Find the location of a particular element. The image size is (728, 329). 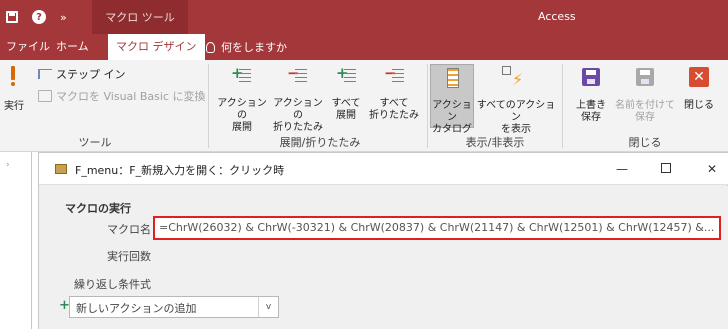

save-as-line2: 保存 is located at coordinates (645, 117).